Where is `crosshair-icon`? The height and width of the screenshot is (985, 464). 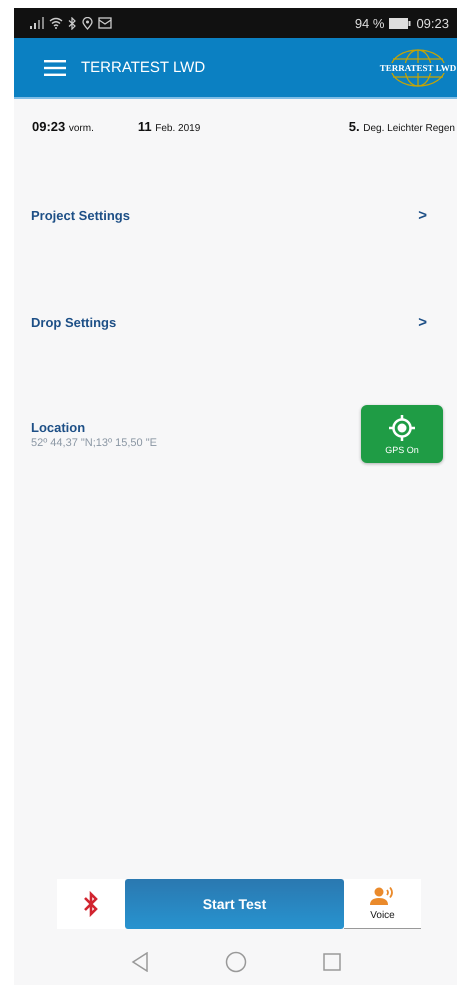
crosshair-icon is located at coordinates (402, 428).